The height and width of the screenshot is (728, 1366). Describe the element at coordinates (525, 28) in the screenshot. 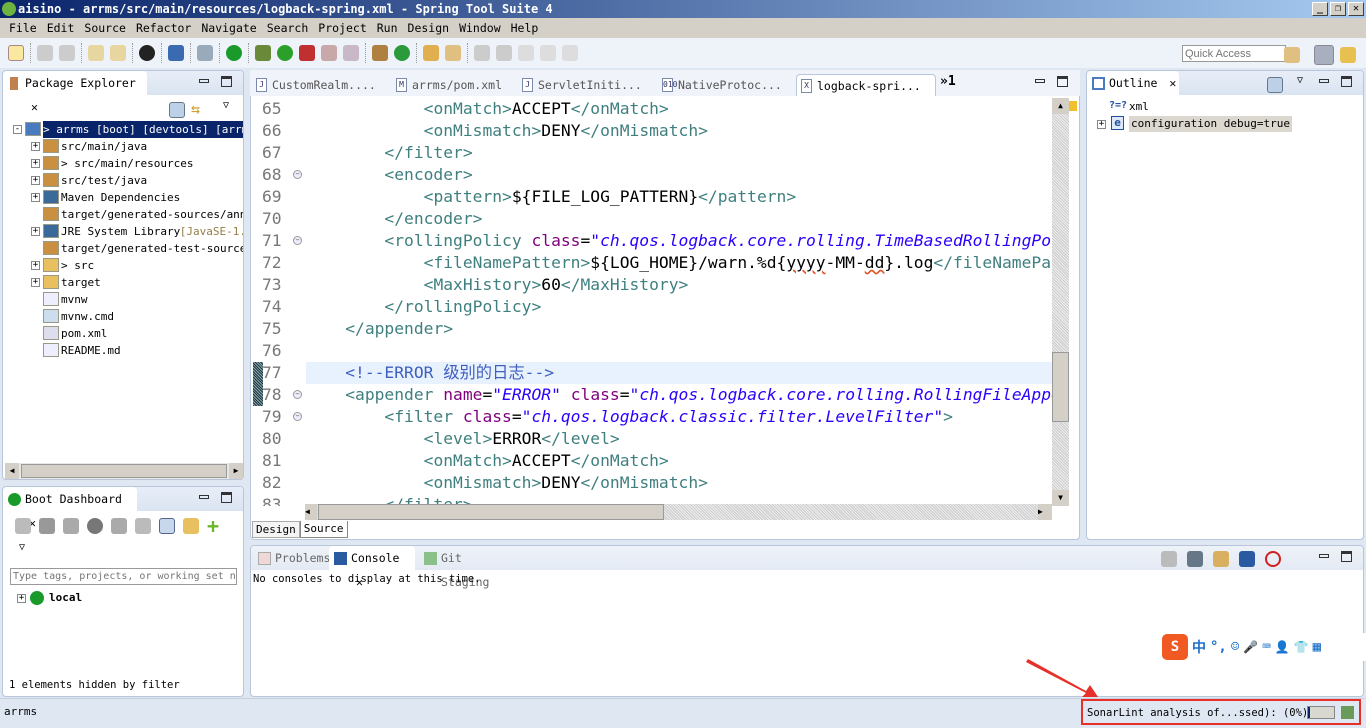

I see `menu-help: Help` at that location.